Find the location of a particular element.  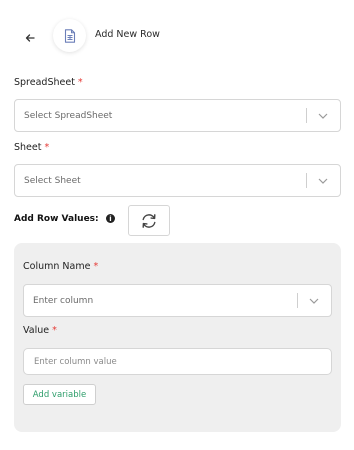

column-value-placeholder: Enter column value is located at coordinates (75, 361).